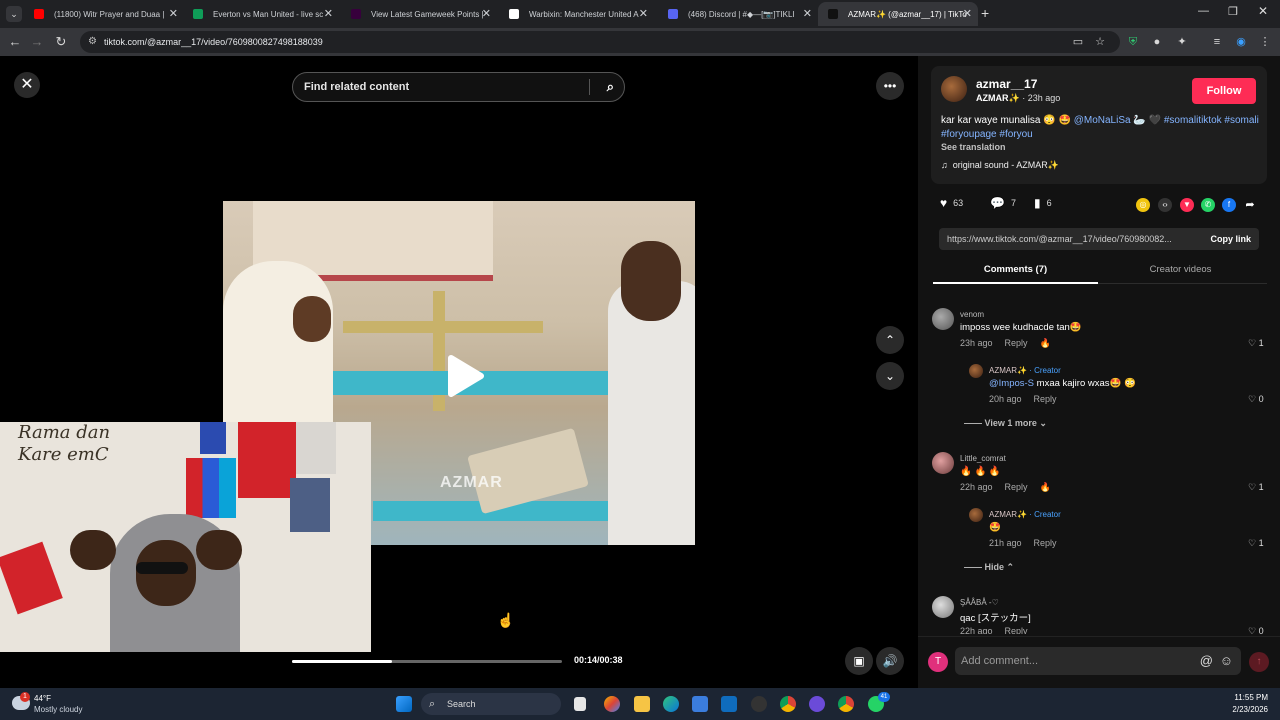 The image size is (1280, 720). Describe the element at coordinates (1229, 205) in the screenshot. I see `facebook-share-icon: f` at that location.